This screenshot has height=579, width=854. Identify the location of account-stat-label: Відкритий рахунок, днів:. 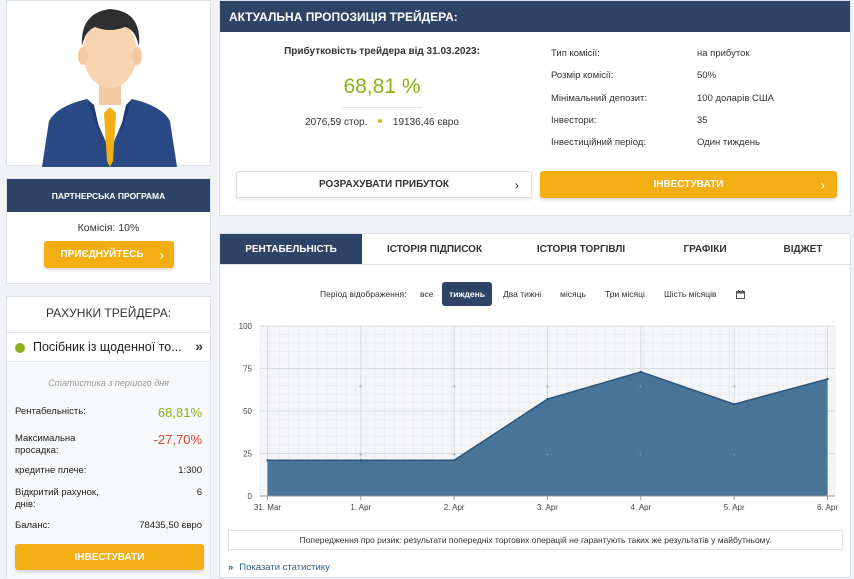
(57, 498).